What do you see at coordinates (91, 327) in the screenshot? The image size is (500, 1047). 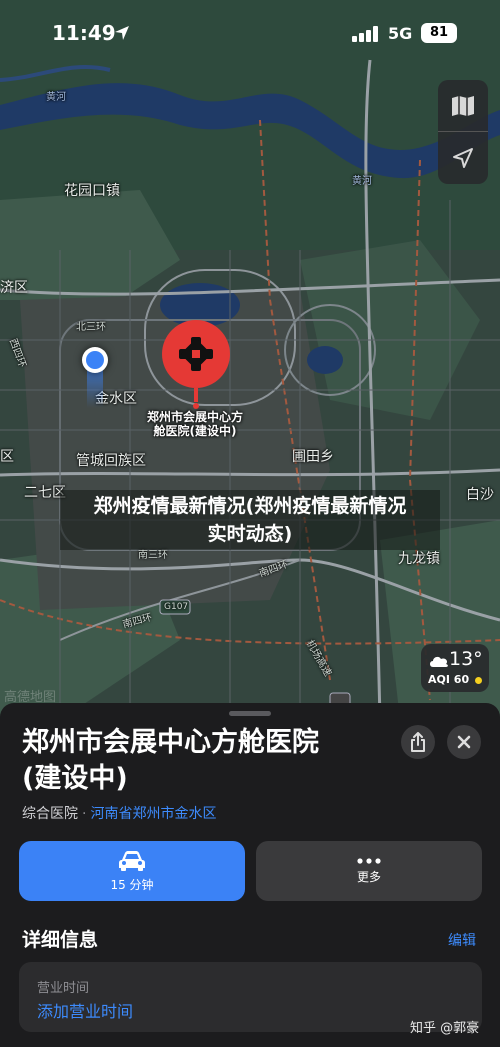 I see `map-label-road: 北三环` at bounding box center [91, 327].